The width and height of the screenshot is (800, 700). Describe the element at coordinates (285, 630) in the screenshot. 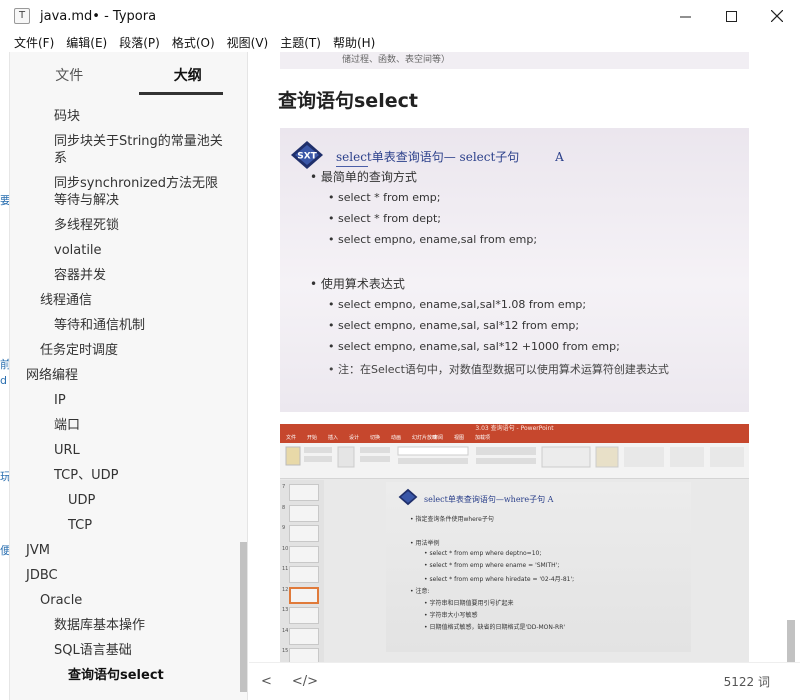

I see `ppt-thumb-number: 14` at that location.